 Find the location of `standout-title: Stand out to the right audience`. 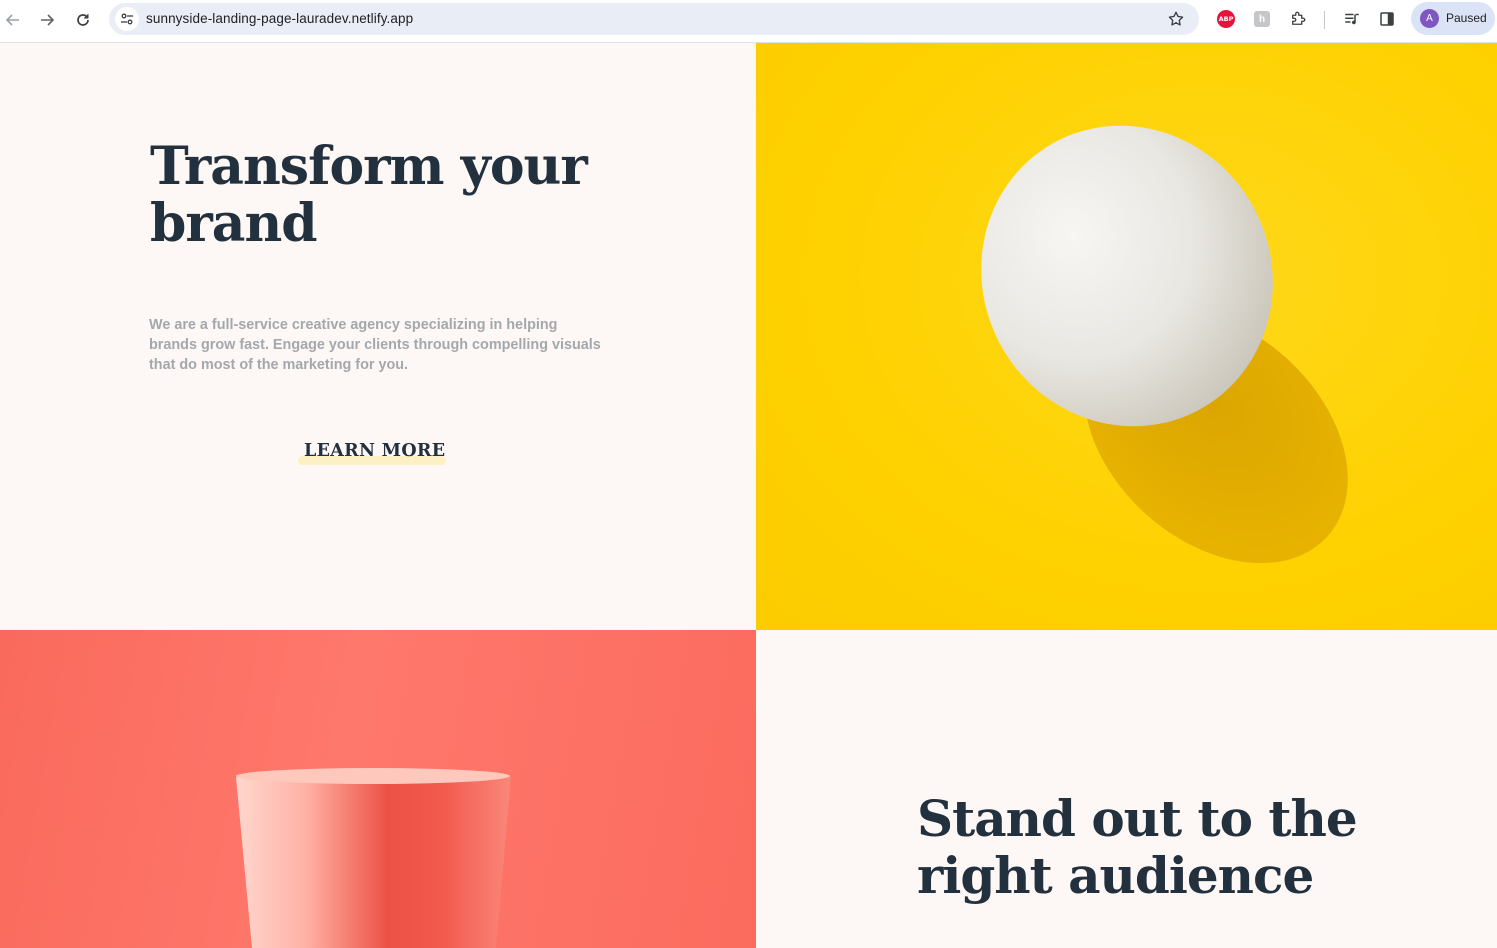

standout-title: Stand out to the right audience is located at coordinates (1137, 847).